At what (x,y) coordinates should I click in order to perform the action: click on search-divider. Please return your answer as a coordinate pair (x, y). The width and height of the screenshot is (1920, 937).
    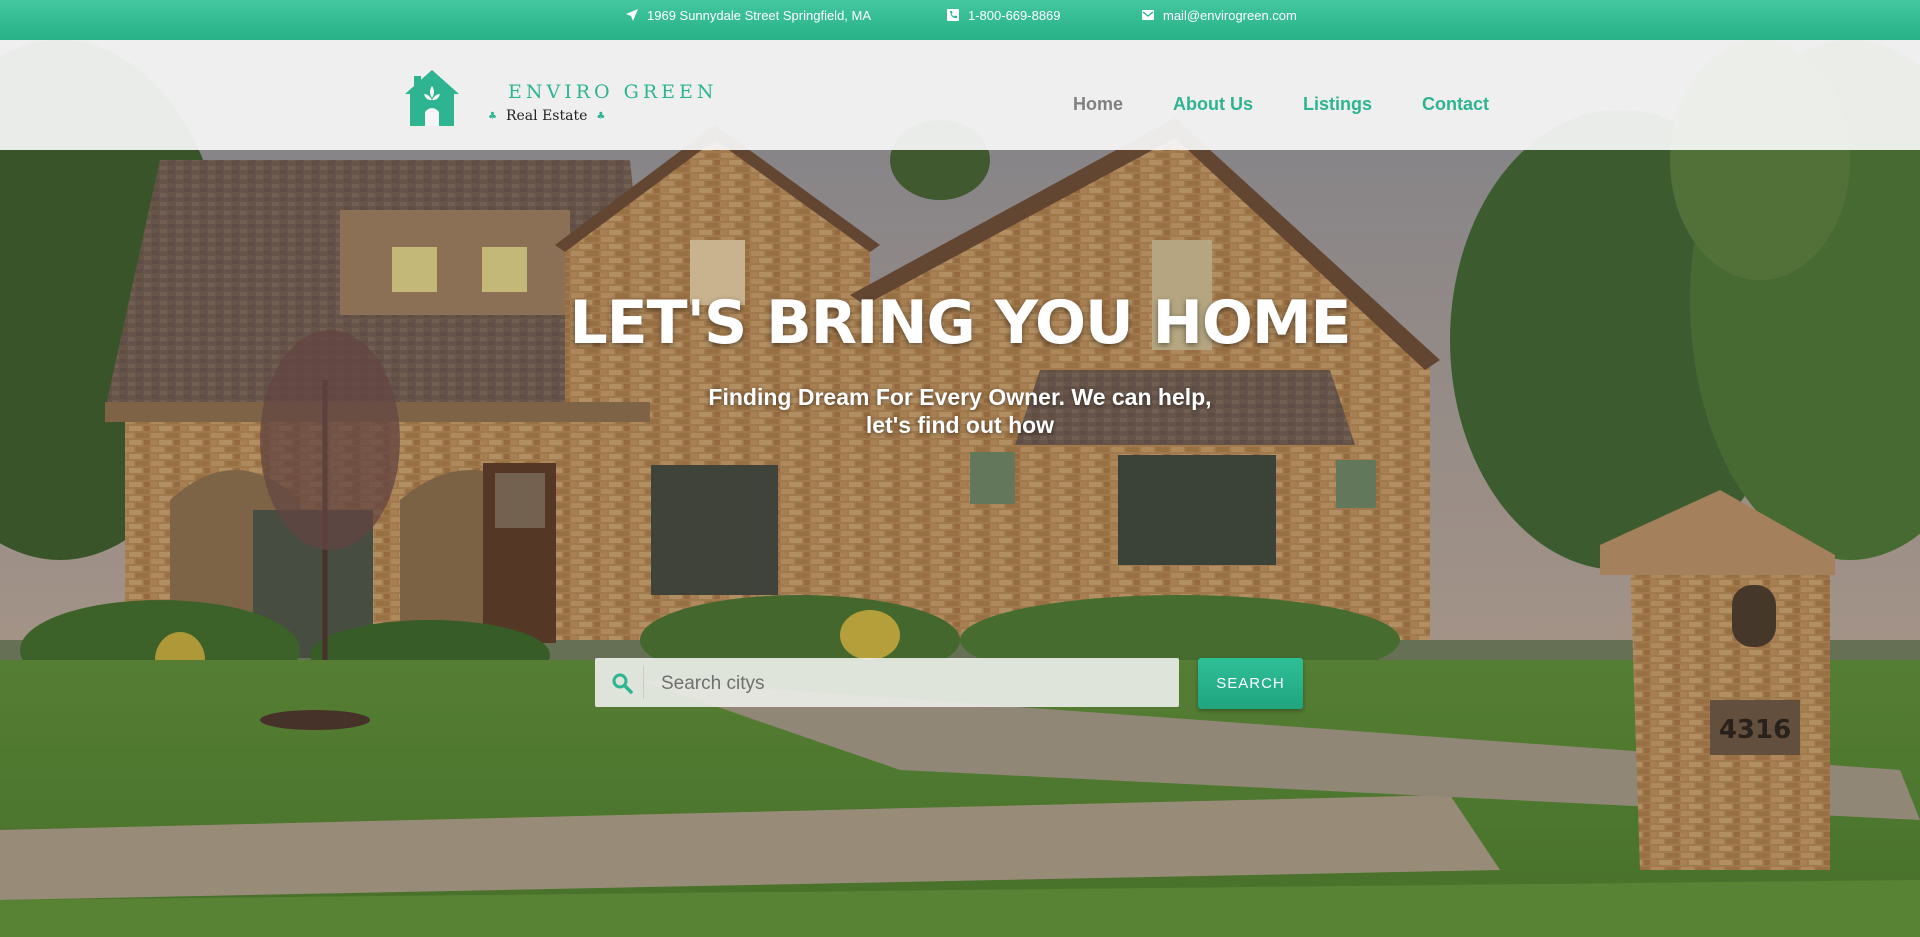
    Looking at the image, I should click on (643, 682).